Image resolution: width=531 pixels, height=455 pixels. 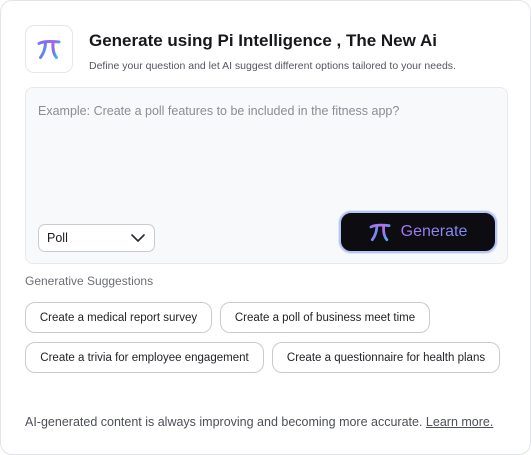 I want to click on suggestion-chip-label: Create a poll of business meet time, so click(x=325, y=317).